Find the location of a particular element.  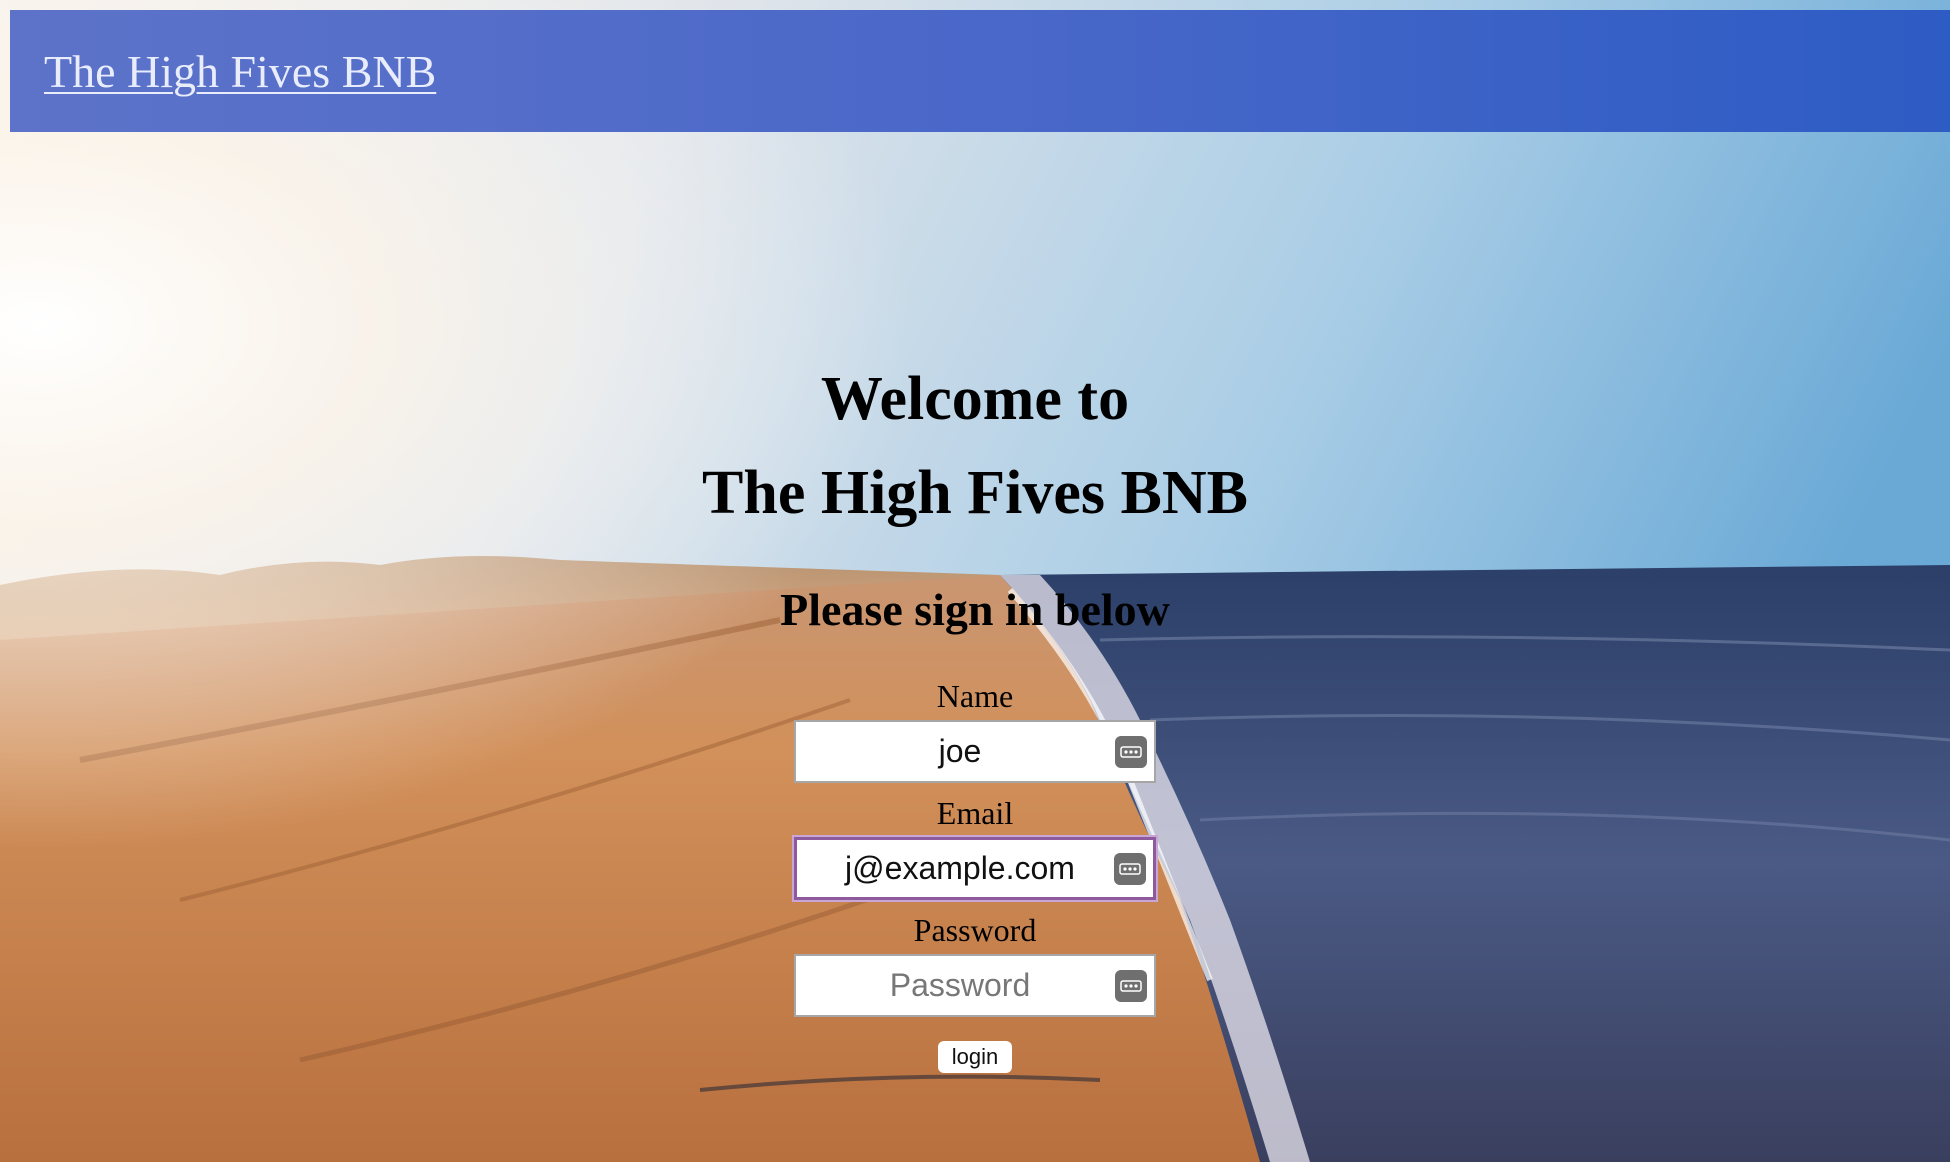

password-field-wrapper is located at coordinates (975, 985).